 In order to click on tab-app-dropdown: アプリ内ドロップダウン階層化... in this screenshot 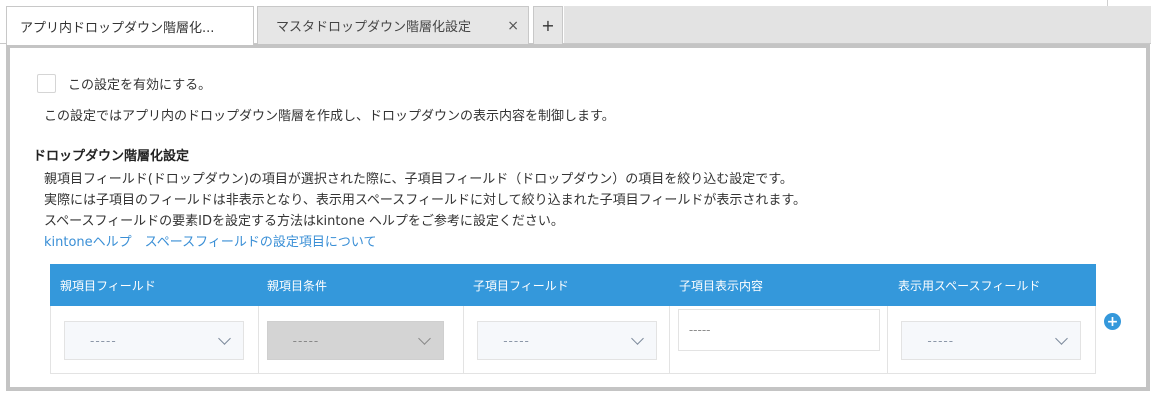, I will do `click(130, 25)`.